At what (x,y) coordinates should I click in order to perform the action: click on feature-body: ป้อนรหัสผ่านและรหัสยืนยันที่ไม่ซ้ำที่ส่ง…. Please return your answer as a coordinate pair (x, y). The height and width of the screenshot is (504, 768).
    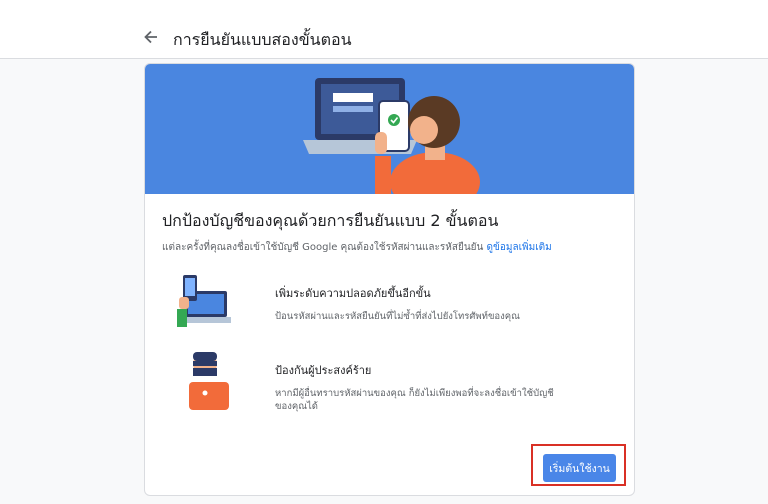
    Looking at the image, I should click on (397, 316).